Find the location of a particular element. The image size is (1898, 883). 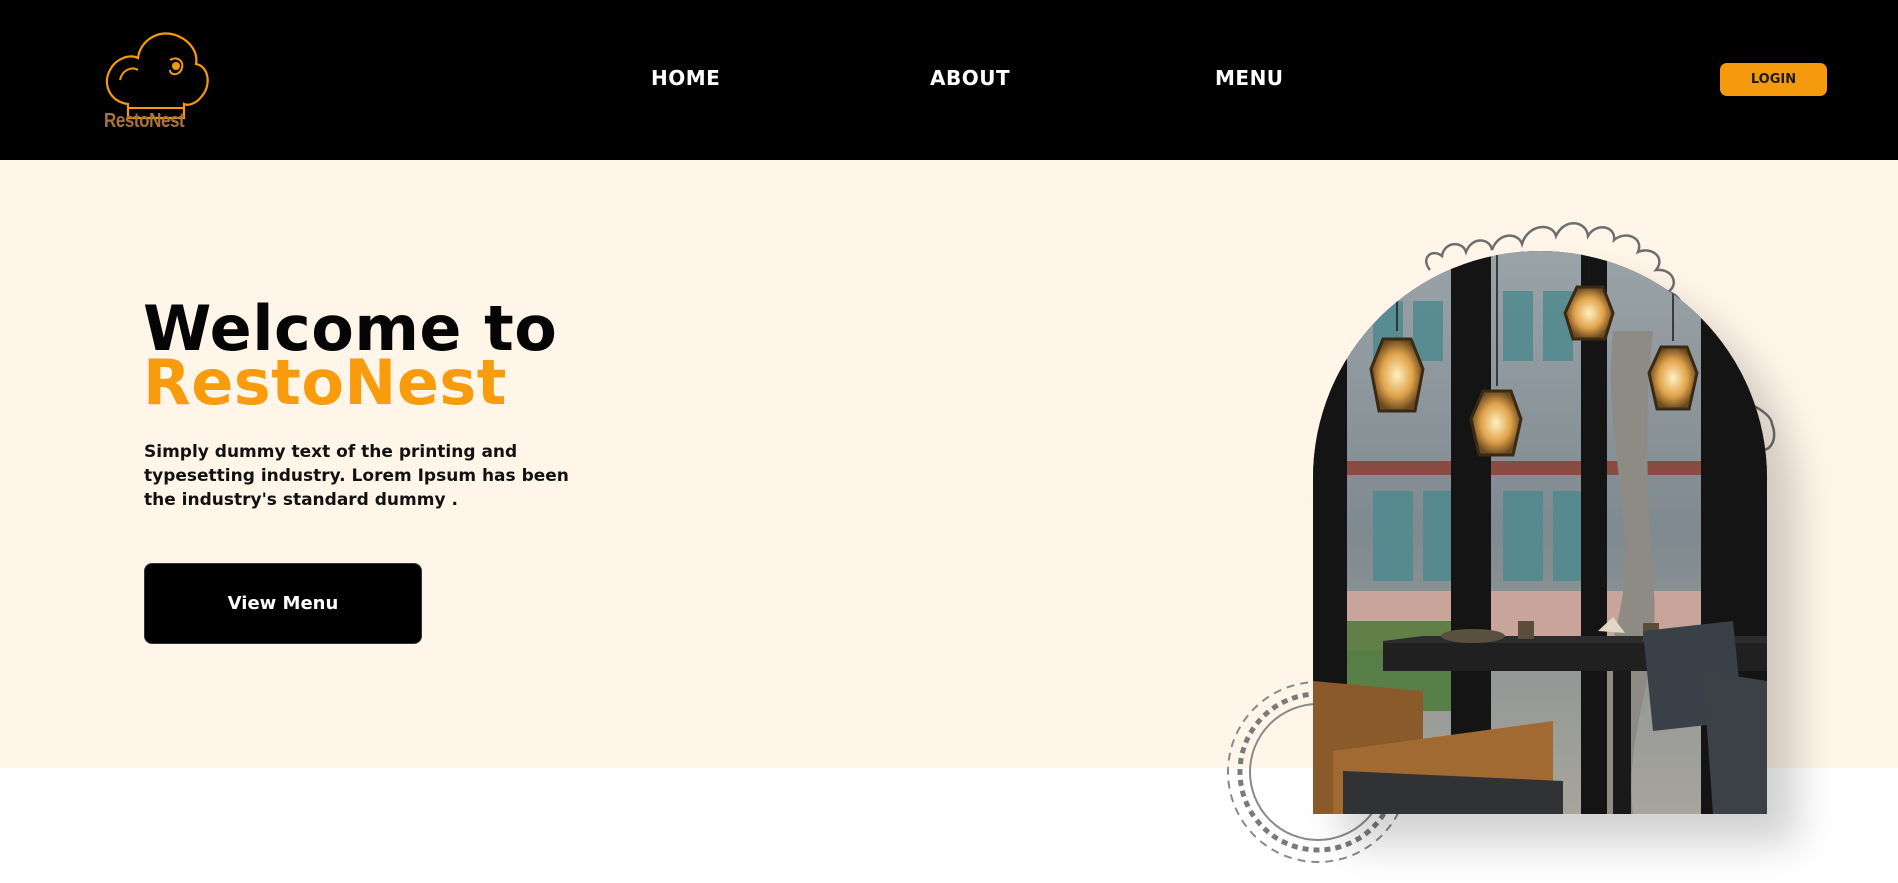

hero-brand-title: RestoNest is located at coordinates (325, 382).